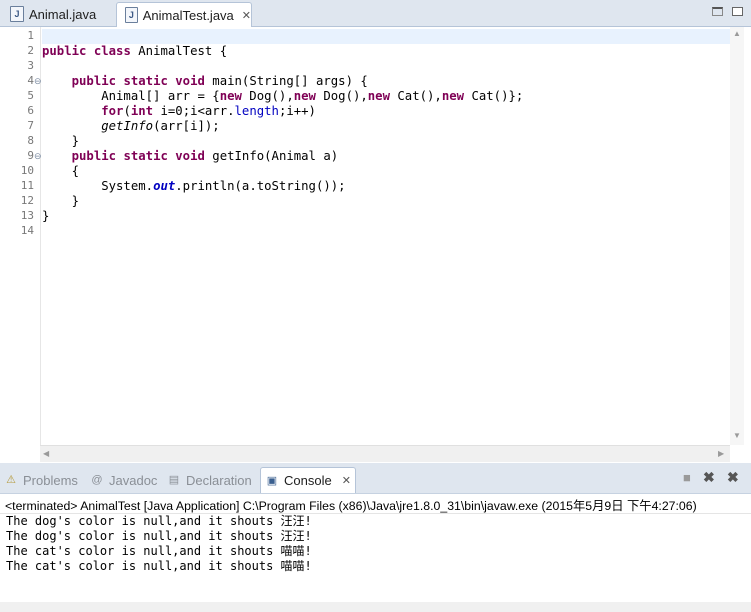  What do you see at coordinates (286, 81) in the screenshot?
I see `code-token: main(String[] args) {` at bounding box center [286, 81].